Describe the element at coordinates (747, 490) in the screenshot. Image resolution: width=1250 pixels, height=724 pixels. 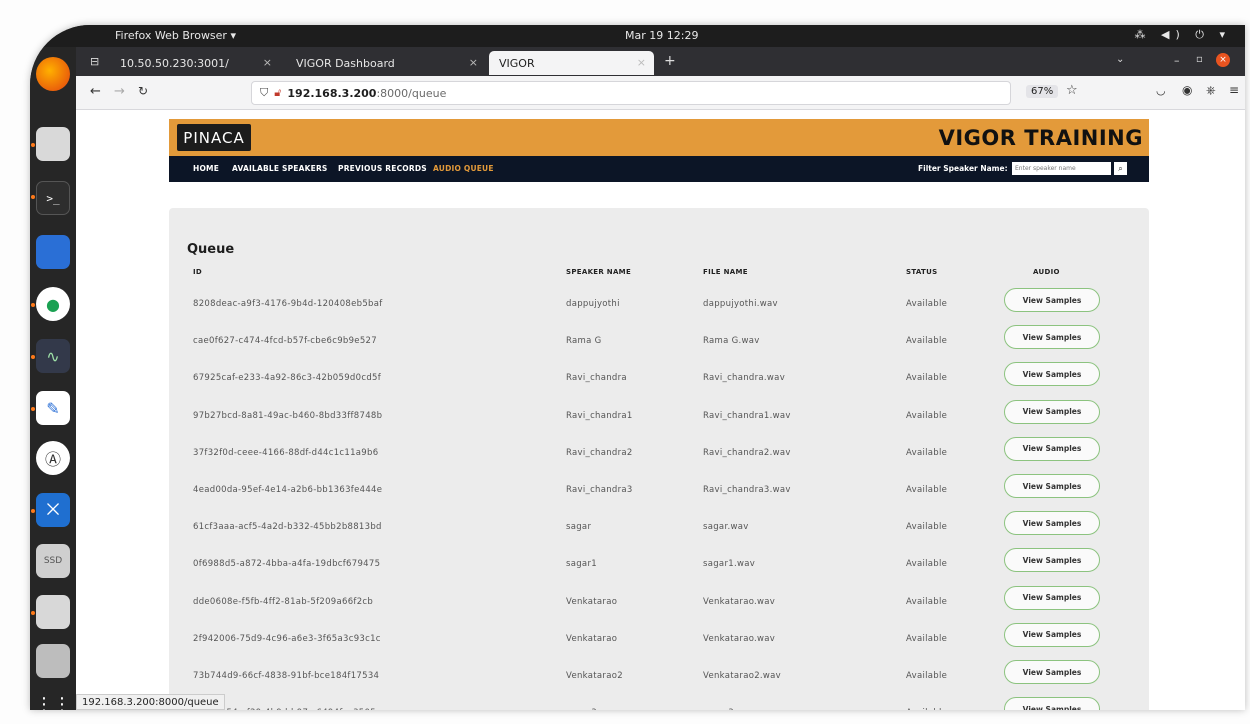
I see `row-file-name: Ravi_chandra3.wav` at that location.